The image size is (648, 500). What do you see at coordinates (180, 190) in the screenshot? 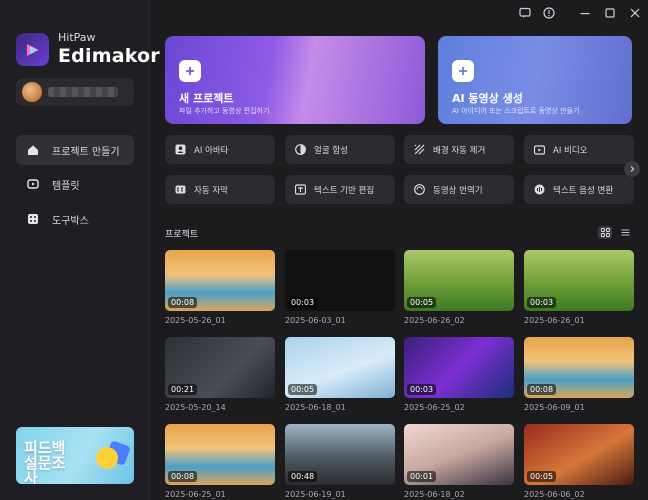
I see `subtitle-icon` at bounding box center [180, 190].